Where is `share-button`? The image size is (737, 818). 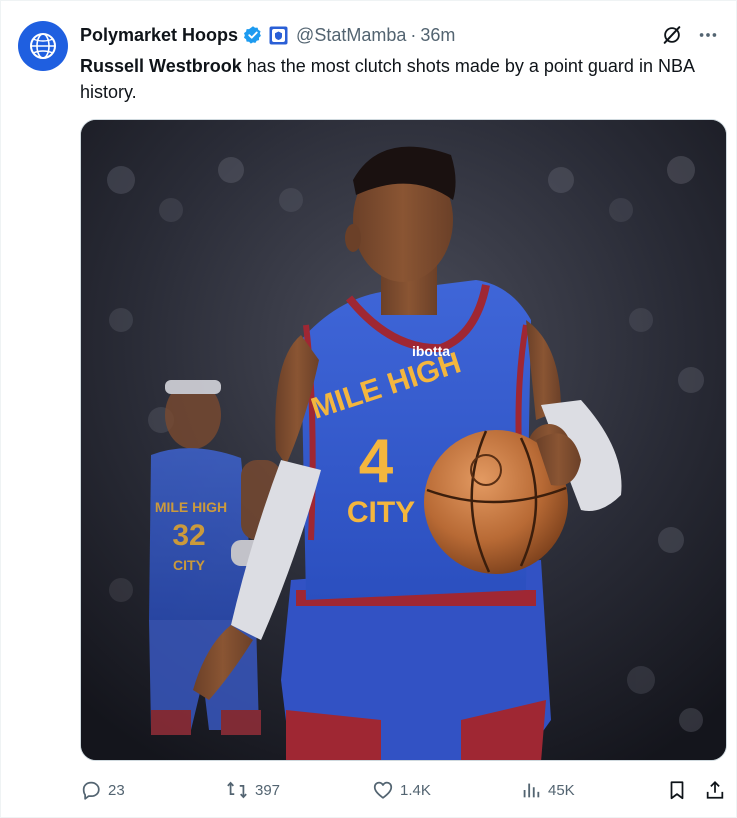
share-button is located at coordinates (715, 790).